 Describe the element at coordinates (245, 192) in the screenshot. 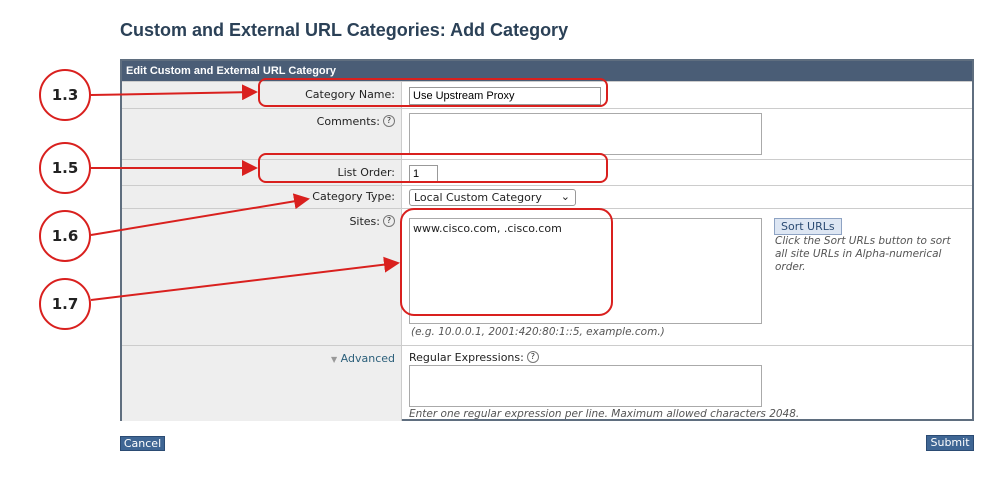

I see `annotation-arrows` at that location.